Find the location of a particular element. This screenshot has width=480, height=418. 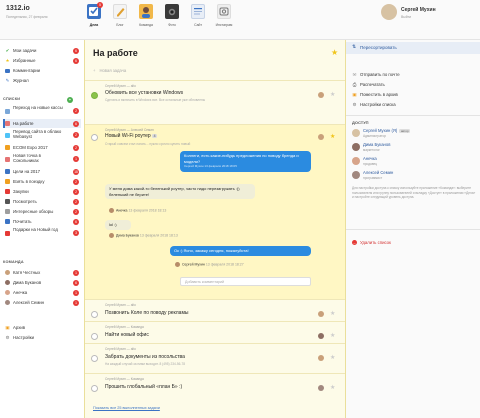

print-action: ⎙ Распечатать is located at coordinates (414, 84).